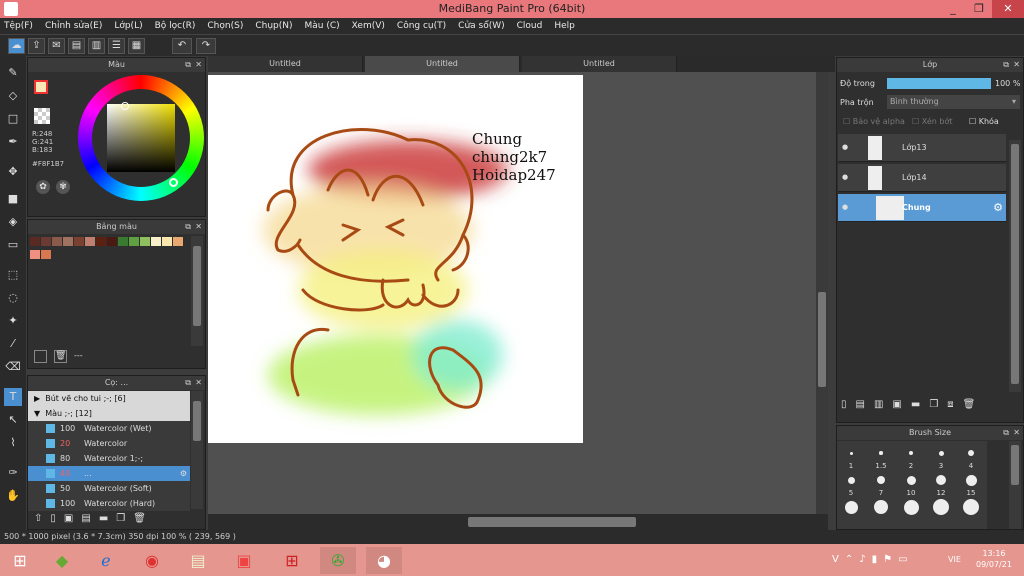 Image resolution: width=1024 pixels, height=576 pixels. What do you see at coordinates (42, 518) in the screenshot?
I see `brush-upload-icon: ⇧` at bounding box center [42, 518].